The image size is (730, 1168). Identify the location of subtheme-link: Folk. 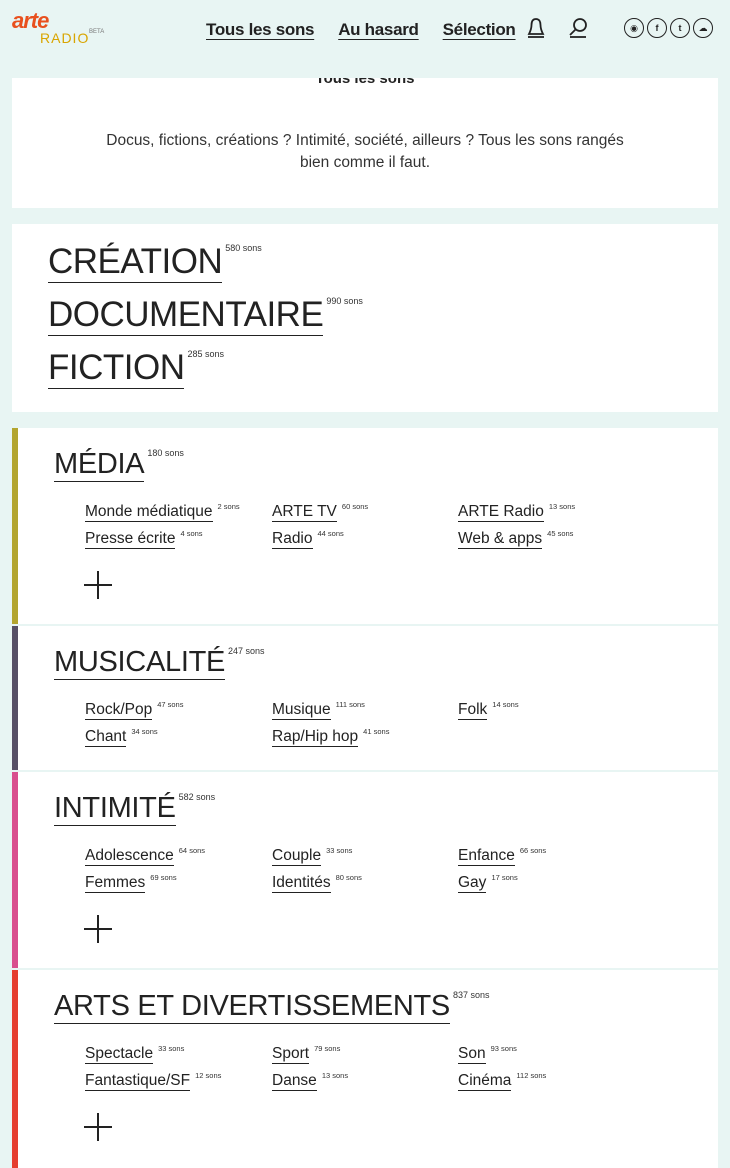
(473, 710).